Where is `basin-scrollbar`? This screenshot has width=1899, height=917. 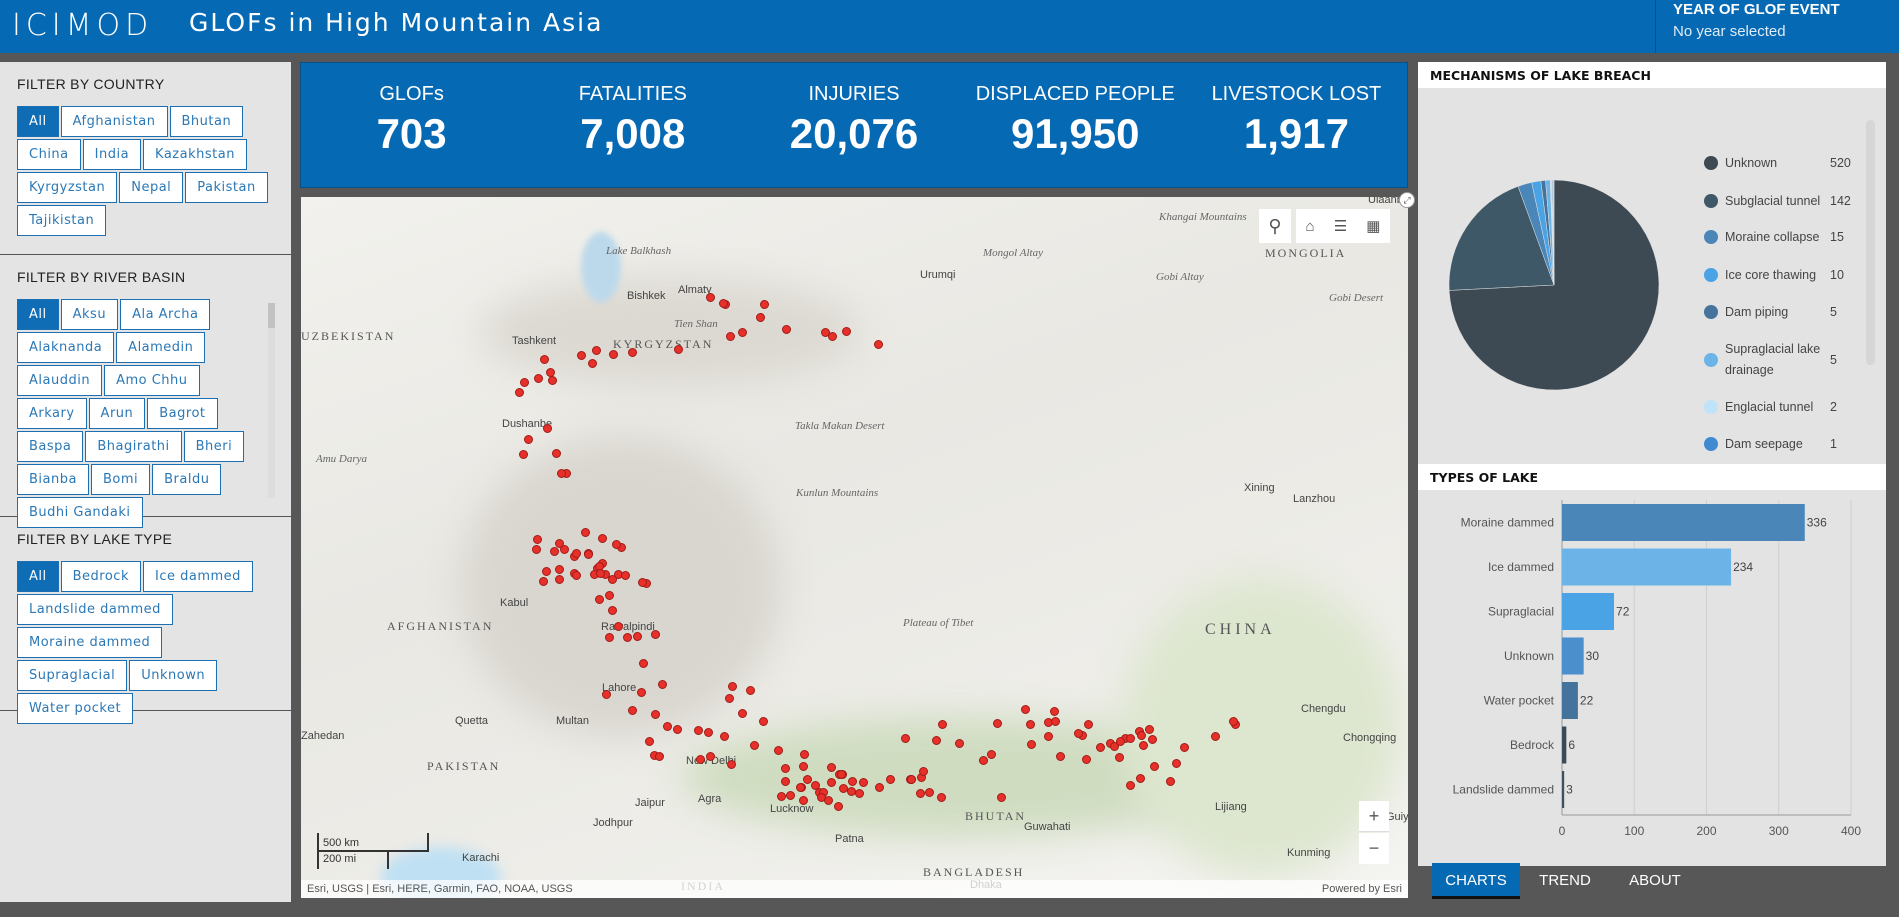
basin-scrollbar is located at coordinates (271, 400).